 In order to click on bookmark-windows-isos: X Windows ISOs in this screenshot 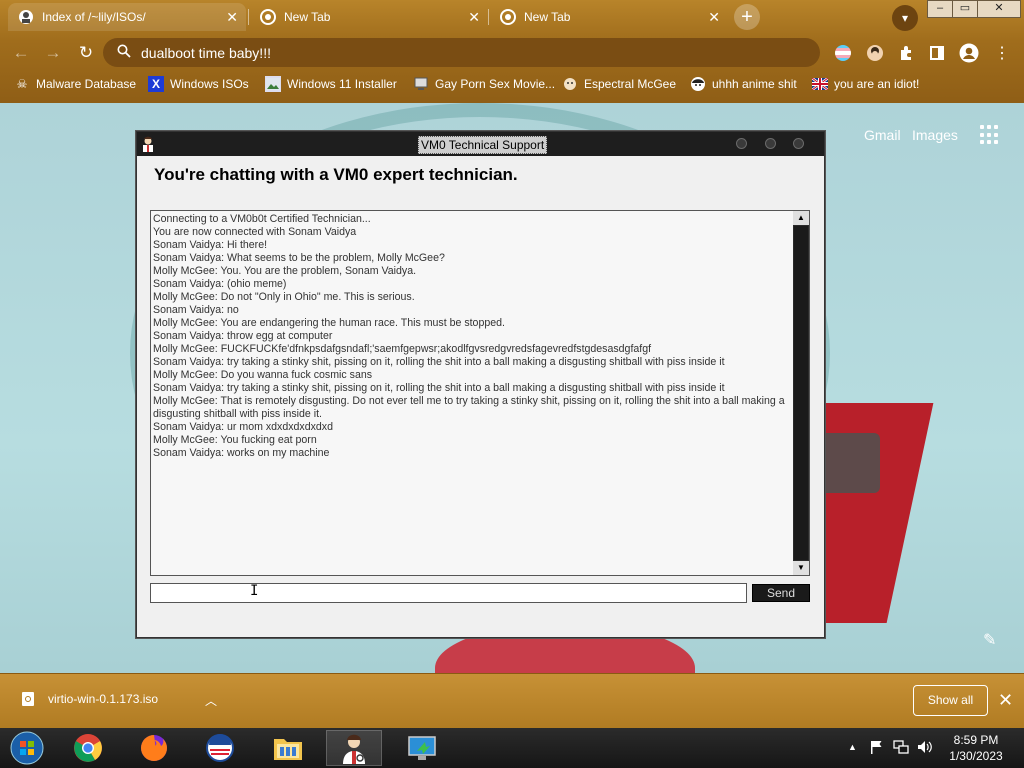, I will do `click(198, 84)`.